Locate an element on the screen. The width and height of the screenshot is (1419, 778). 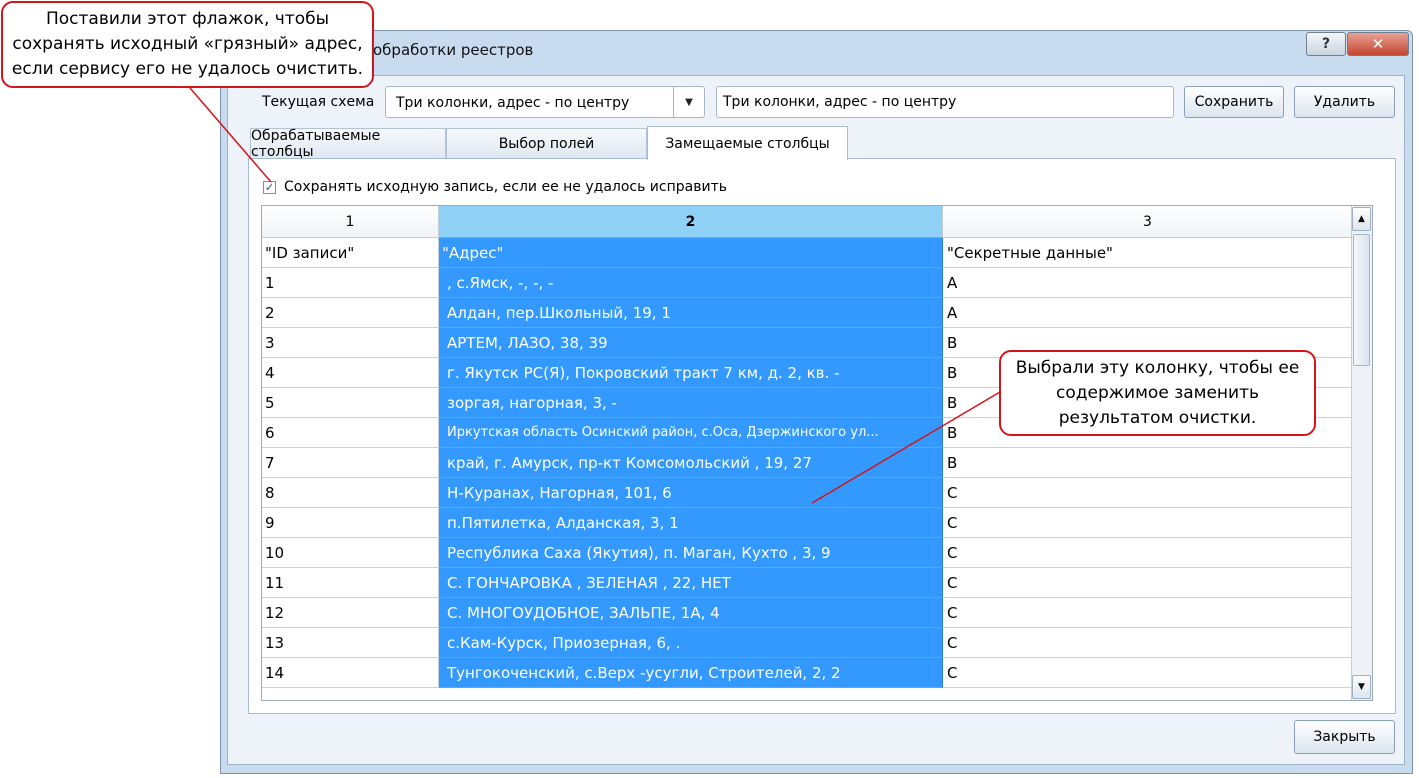
grid-cell-col-1: 2 is located at coordinates (350, 313).